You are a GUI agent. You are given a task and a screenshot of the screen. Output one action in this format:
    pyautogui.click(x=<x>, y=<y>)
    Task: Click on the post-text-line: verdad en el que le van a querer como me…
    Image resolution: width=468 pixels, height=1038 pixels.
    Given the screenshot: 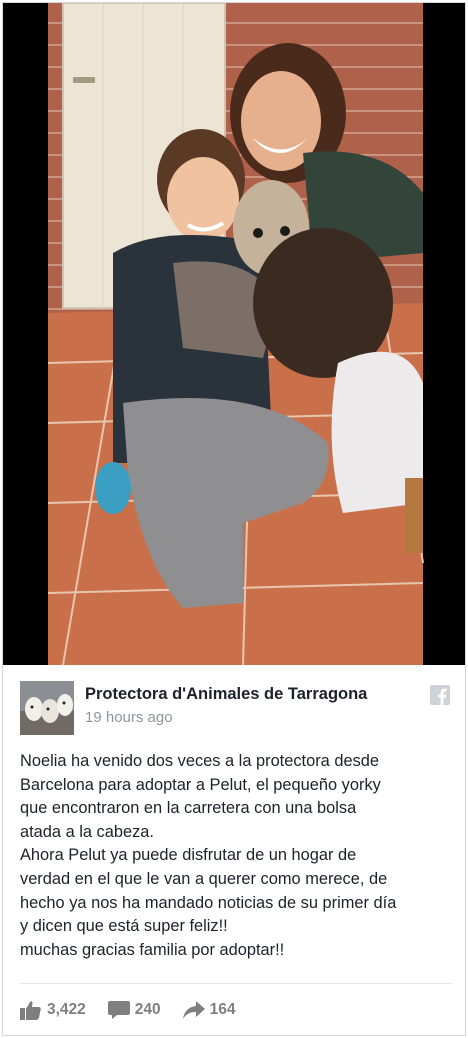 What is the action you would take?
    pyautogui.click(x=204, y=878)
    